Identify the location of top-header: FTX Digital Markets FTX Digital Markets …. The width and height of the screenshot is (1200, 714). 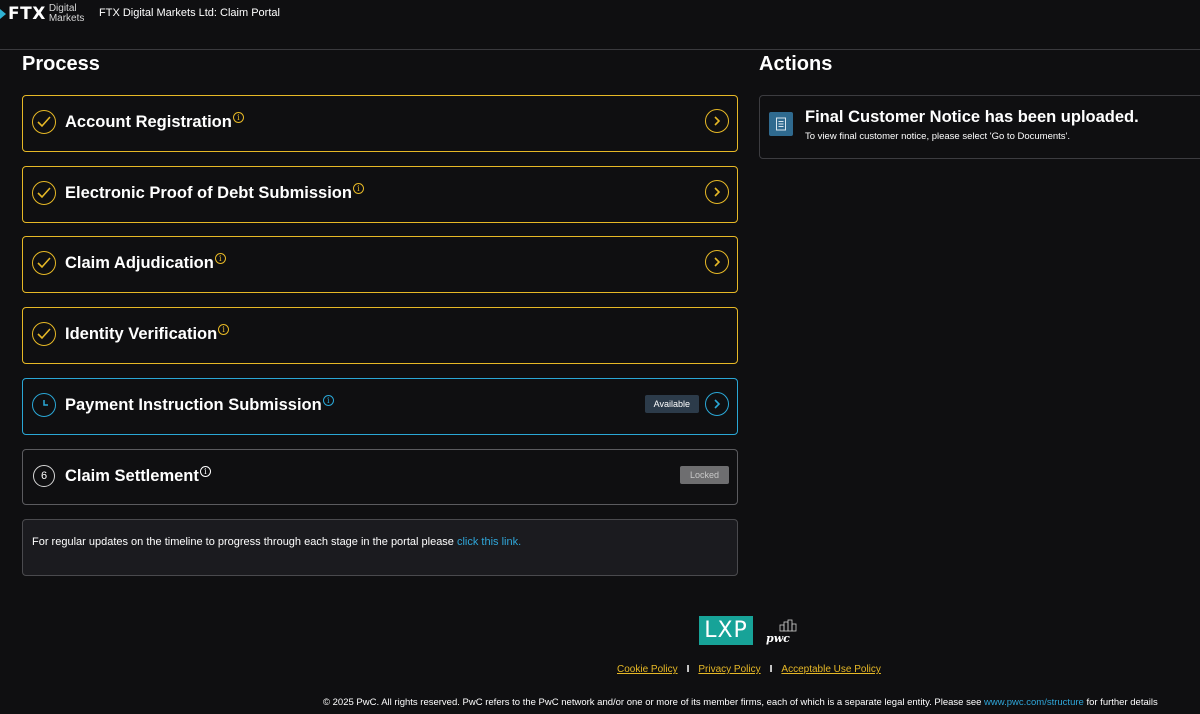
(600, 25).